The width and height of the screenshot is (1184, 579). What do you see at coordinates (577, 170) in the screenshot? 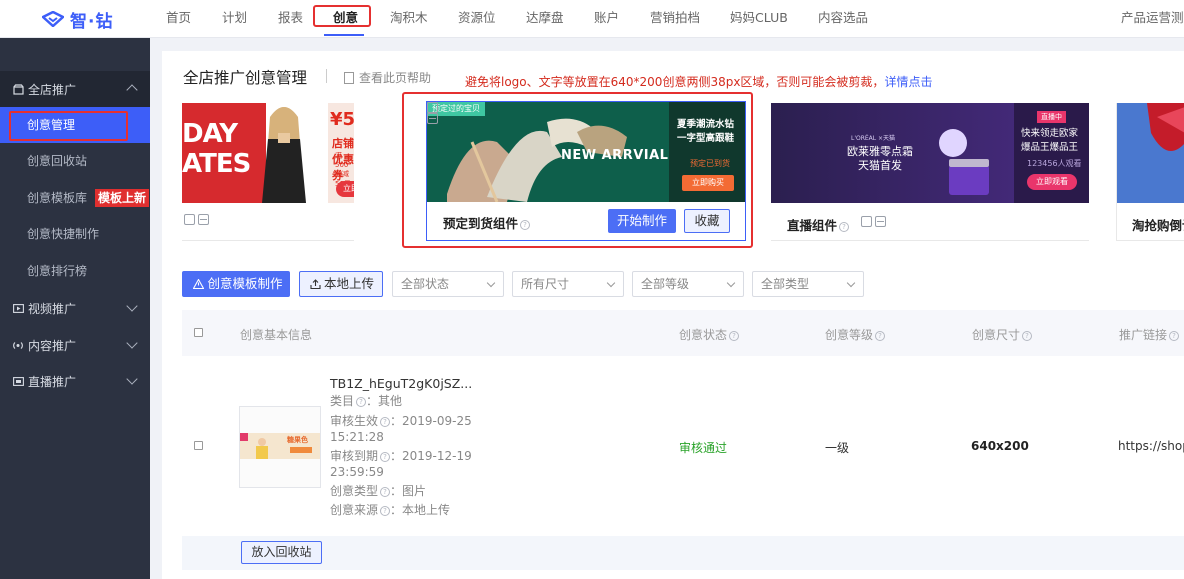
I see `card-highlight-box` at bounding box center [577, 170].